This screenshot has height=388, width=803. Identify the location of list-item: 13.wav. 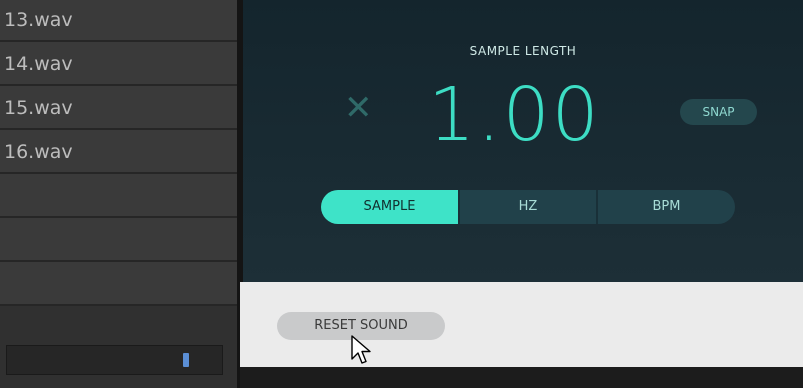
(118, 21).